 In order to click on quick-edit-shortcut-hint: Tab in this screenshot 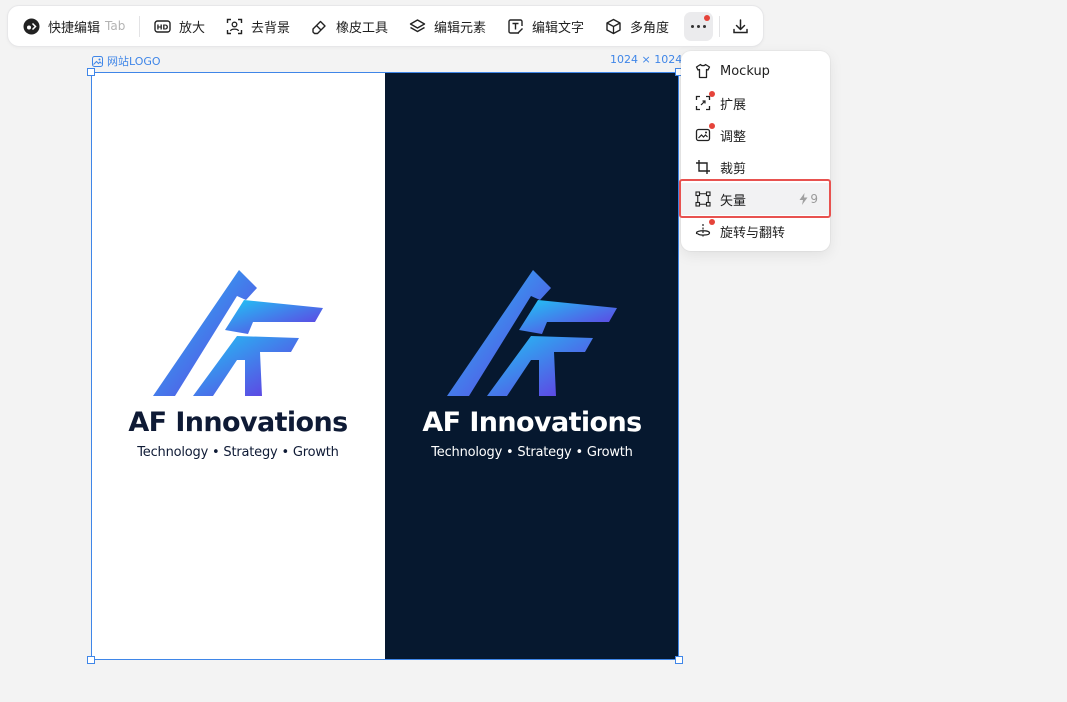, I will do `click(115, 26)`.